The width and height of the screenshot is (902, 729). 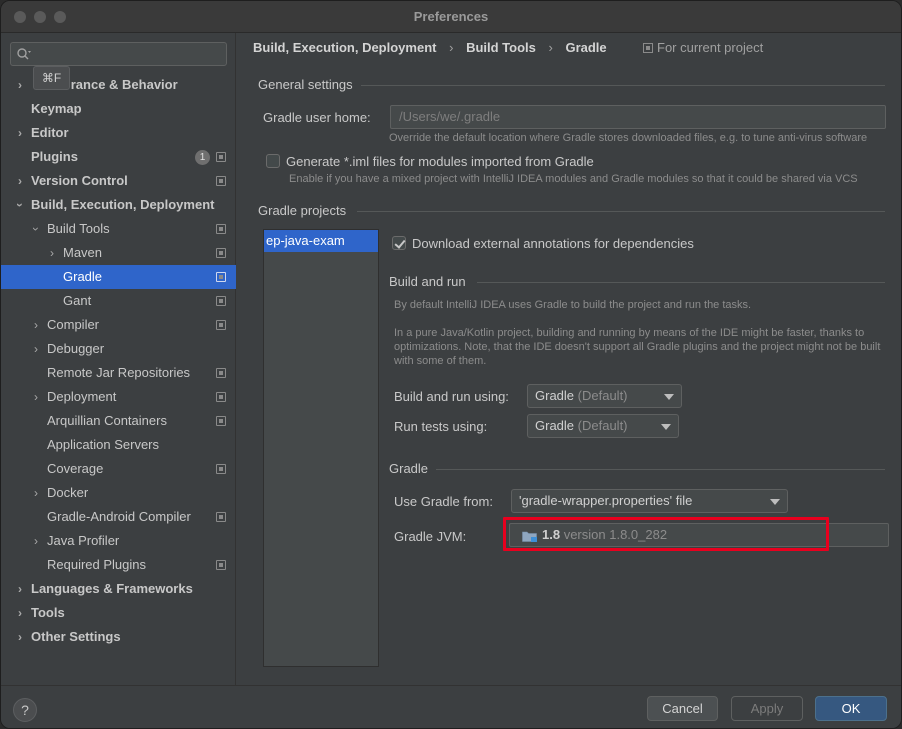 I want to click on sidebar-item-build-tools: › Build Tools, so click(x=118, y=229).